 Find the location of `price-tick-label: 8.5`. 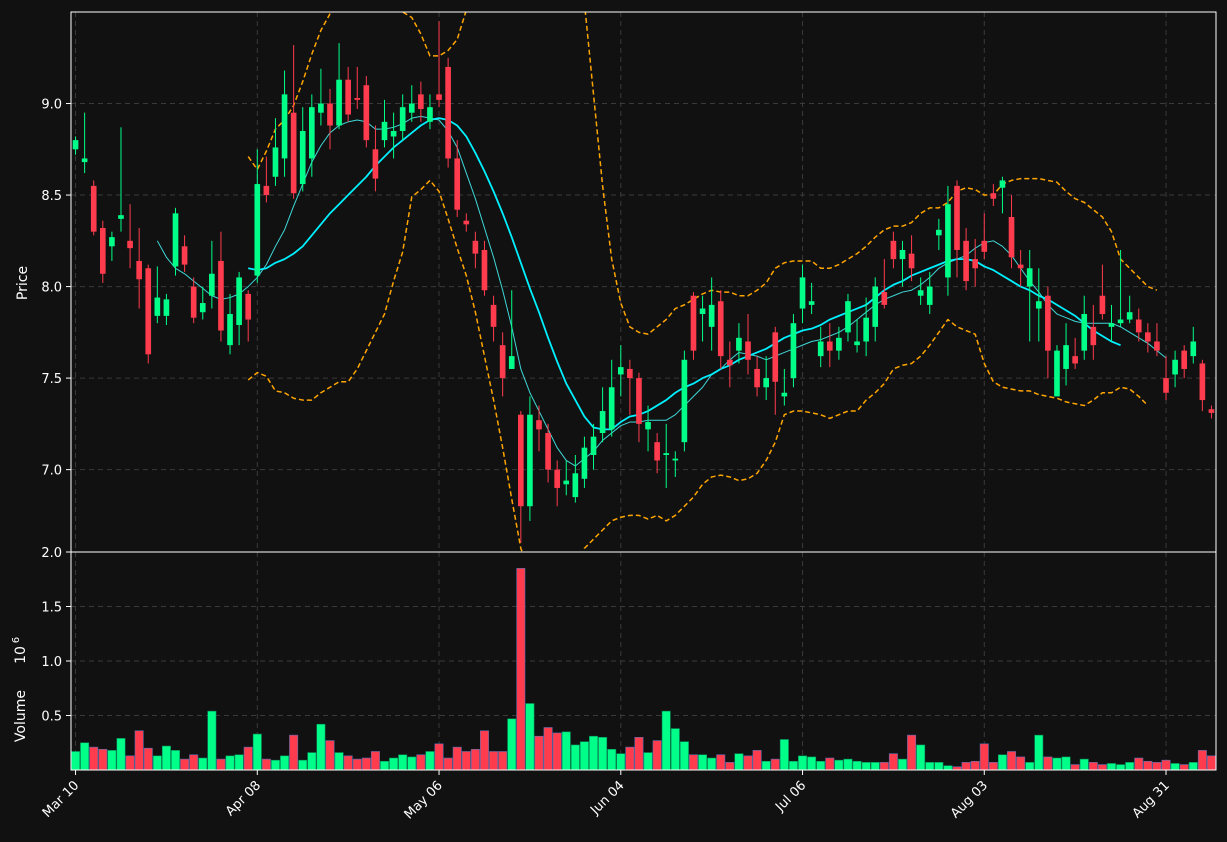

price-tick-label: 8.5 is located at coordinates (51, 196).